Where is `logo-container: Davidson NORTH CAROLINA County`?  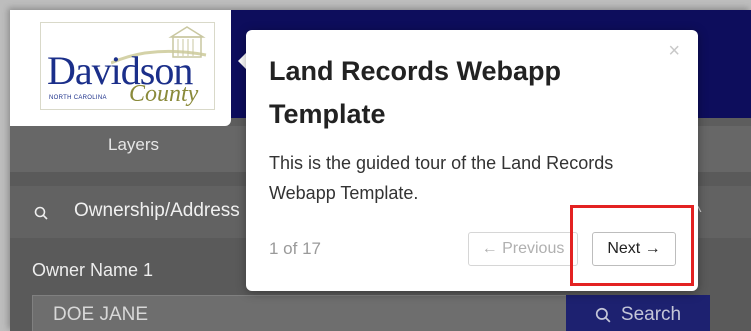 logo-container: Davidson NORTH CAROLINA County is located at coordinates (120, 68).